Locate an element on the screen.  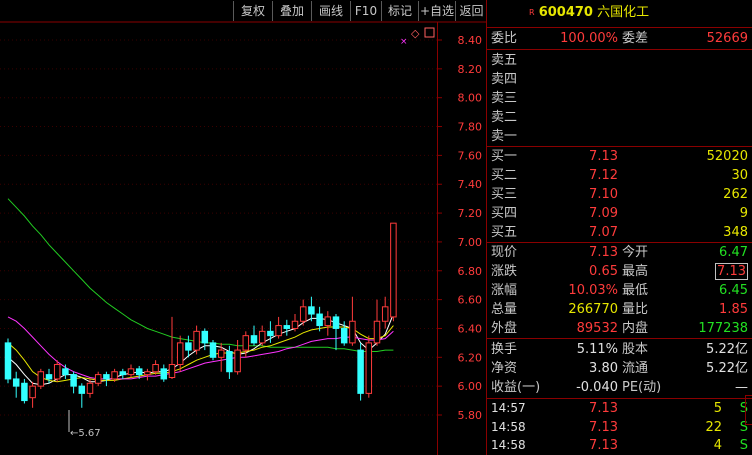
price-axis-label: 6.20 is located at coordinates (470, 357).